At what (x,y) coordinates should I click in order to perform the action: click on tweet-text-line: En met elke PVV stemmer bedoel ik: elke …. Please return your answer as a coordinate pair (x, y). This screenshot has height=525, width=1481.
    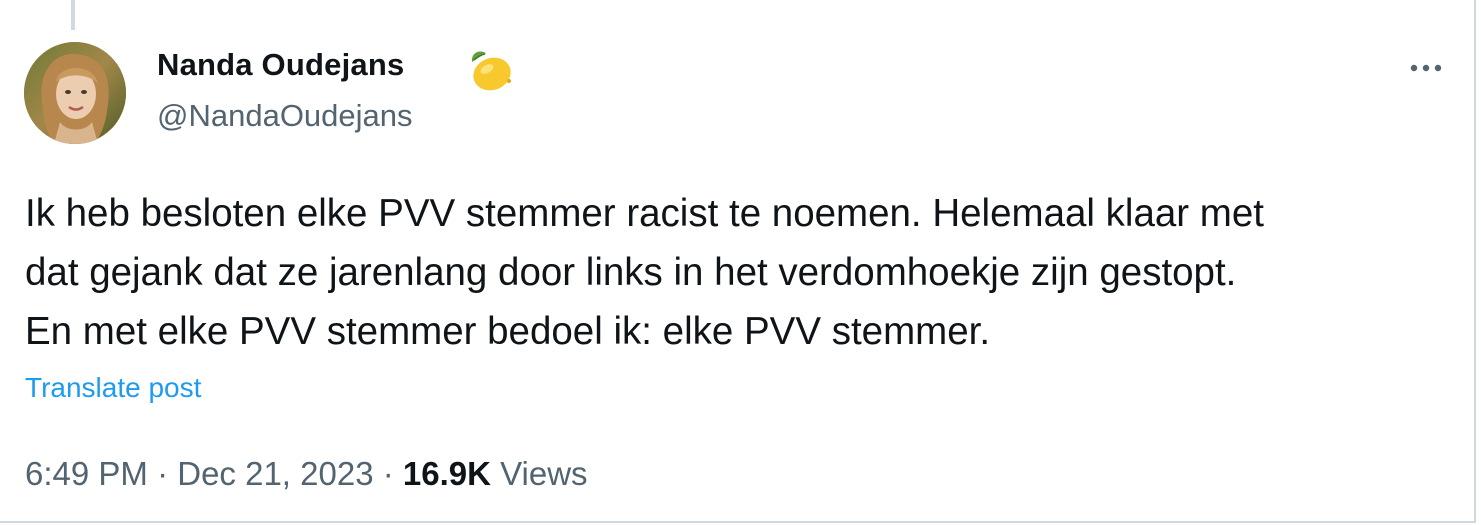
    Looking at the image, I should click on (508, 331).